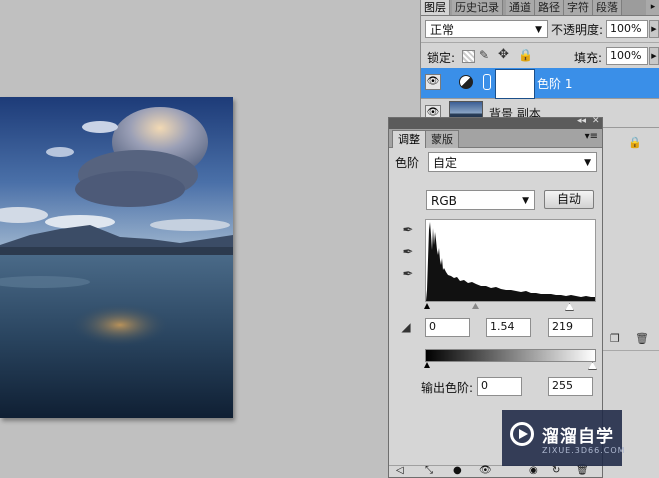  I want to click on tab-layers: 图层, so click(435, 7).